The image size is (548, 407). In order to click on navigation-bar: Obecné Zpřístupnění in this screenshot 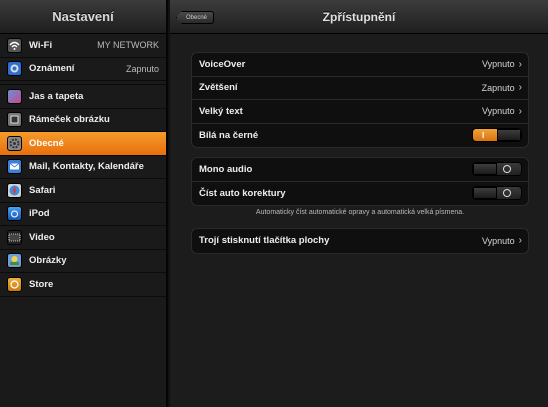, I will do `click(359, 17)`.